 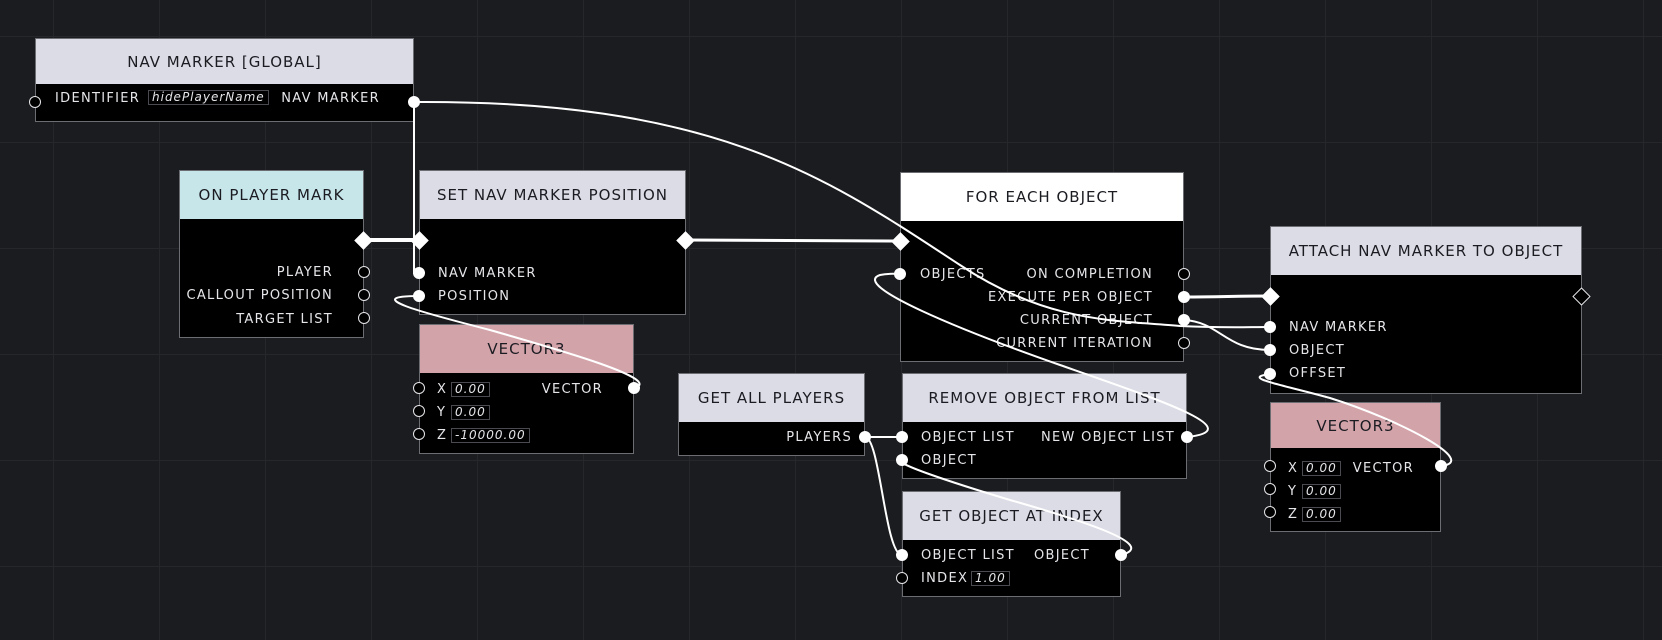 I want to click on target-list-output-pin, so click(x=364, y=318).